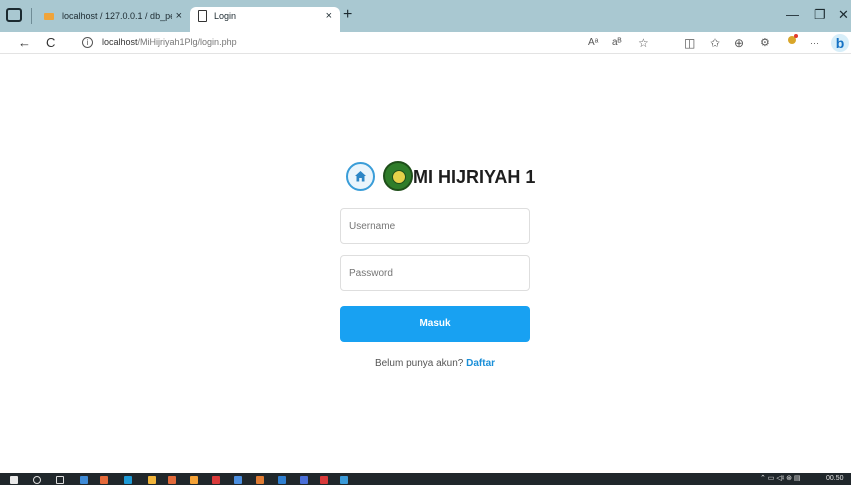 This screenshot has width=851, height=485. I want to click on address-bar: i localhost/MiHijriyah1Plg/login.php, so click(372, 43).